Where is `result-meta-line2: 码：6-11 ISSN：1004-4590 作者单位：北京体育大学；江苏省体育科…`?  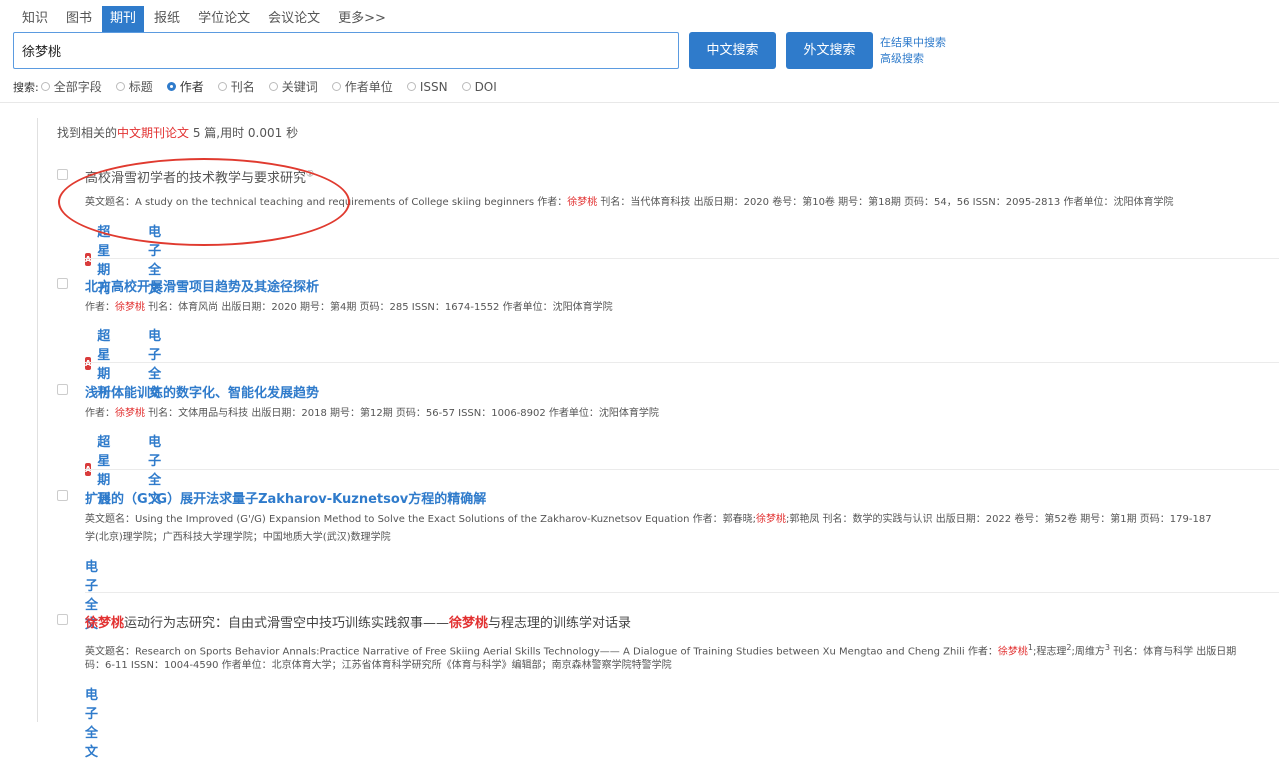
result-meta-line2: 码：6-11 ISSN：1004-4590 作者单位：北京体育大学；江苏省体育科… is located at coordinates (378, 665).